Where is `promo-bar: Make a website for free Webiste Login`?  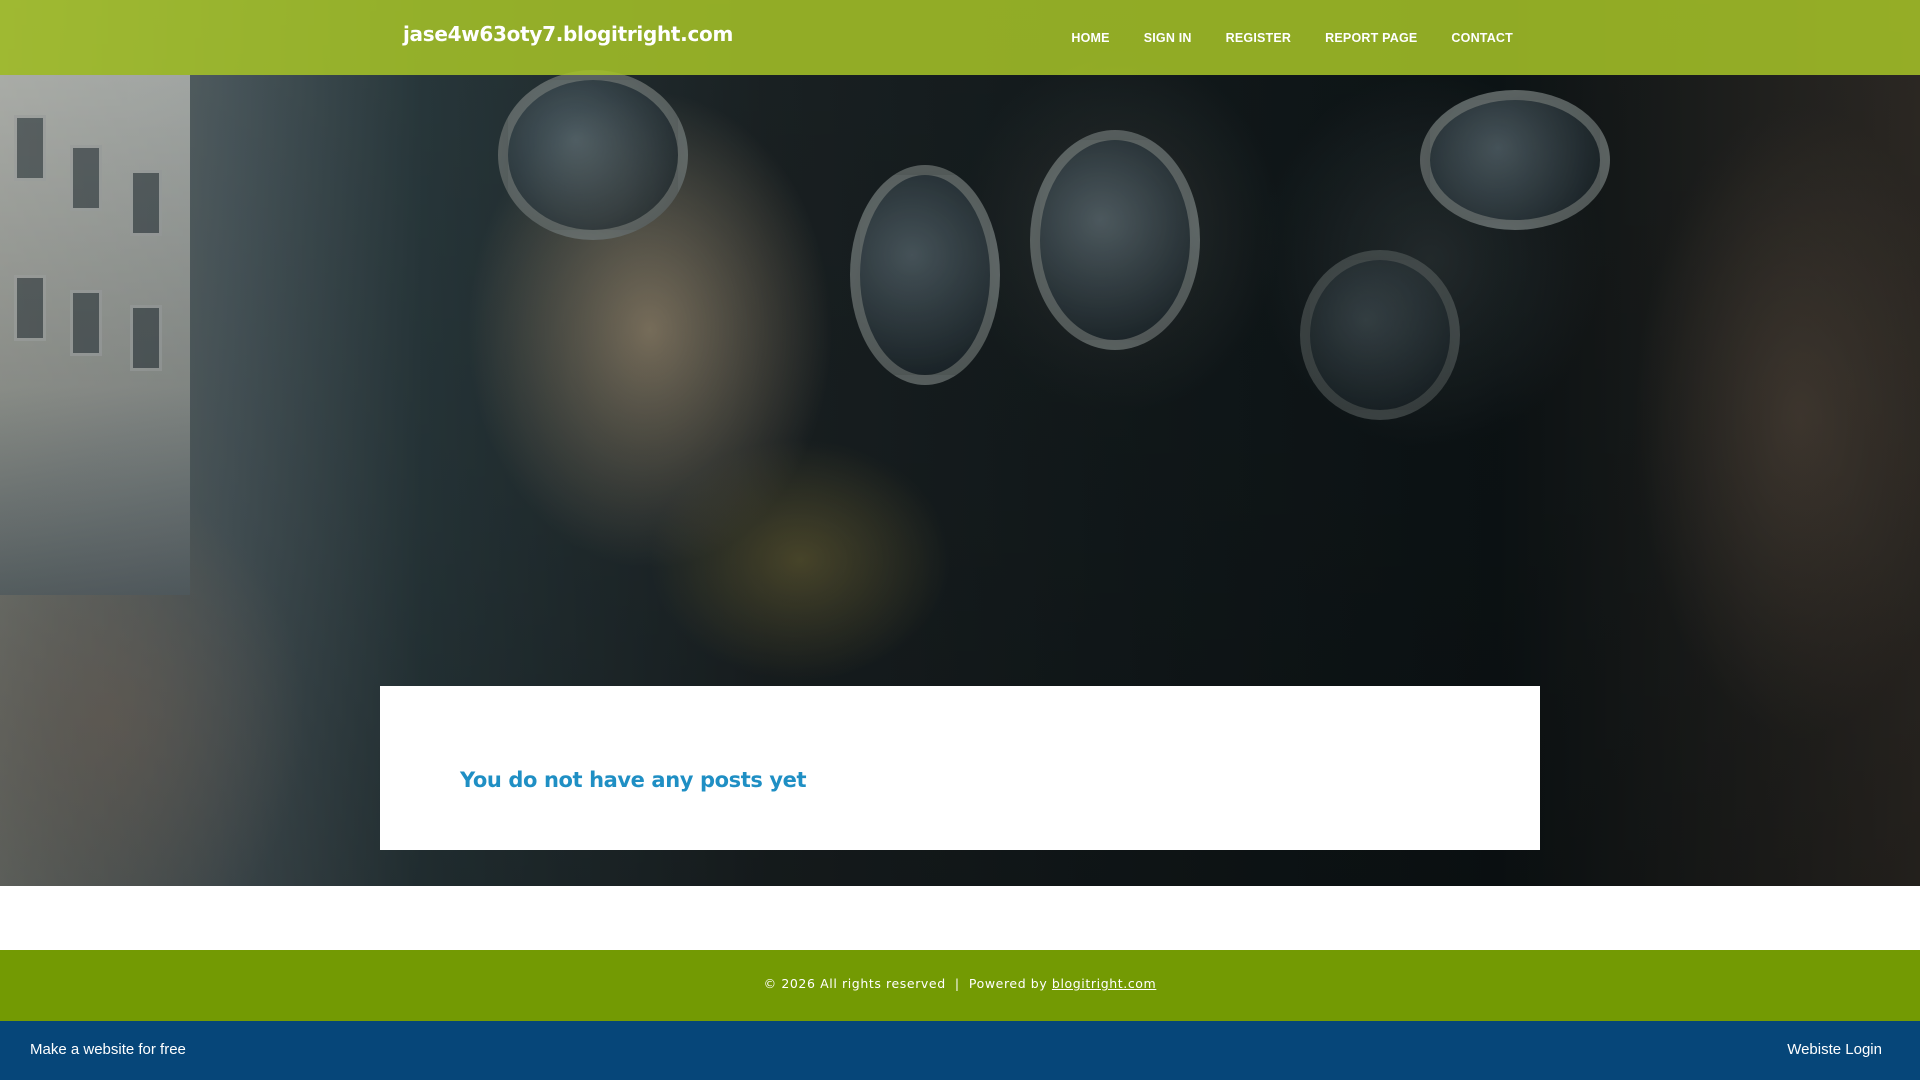 promo-bar: Make a website for free Webiste Login is located at coordinates (960, 1050).